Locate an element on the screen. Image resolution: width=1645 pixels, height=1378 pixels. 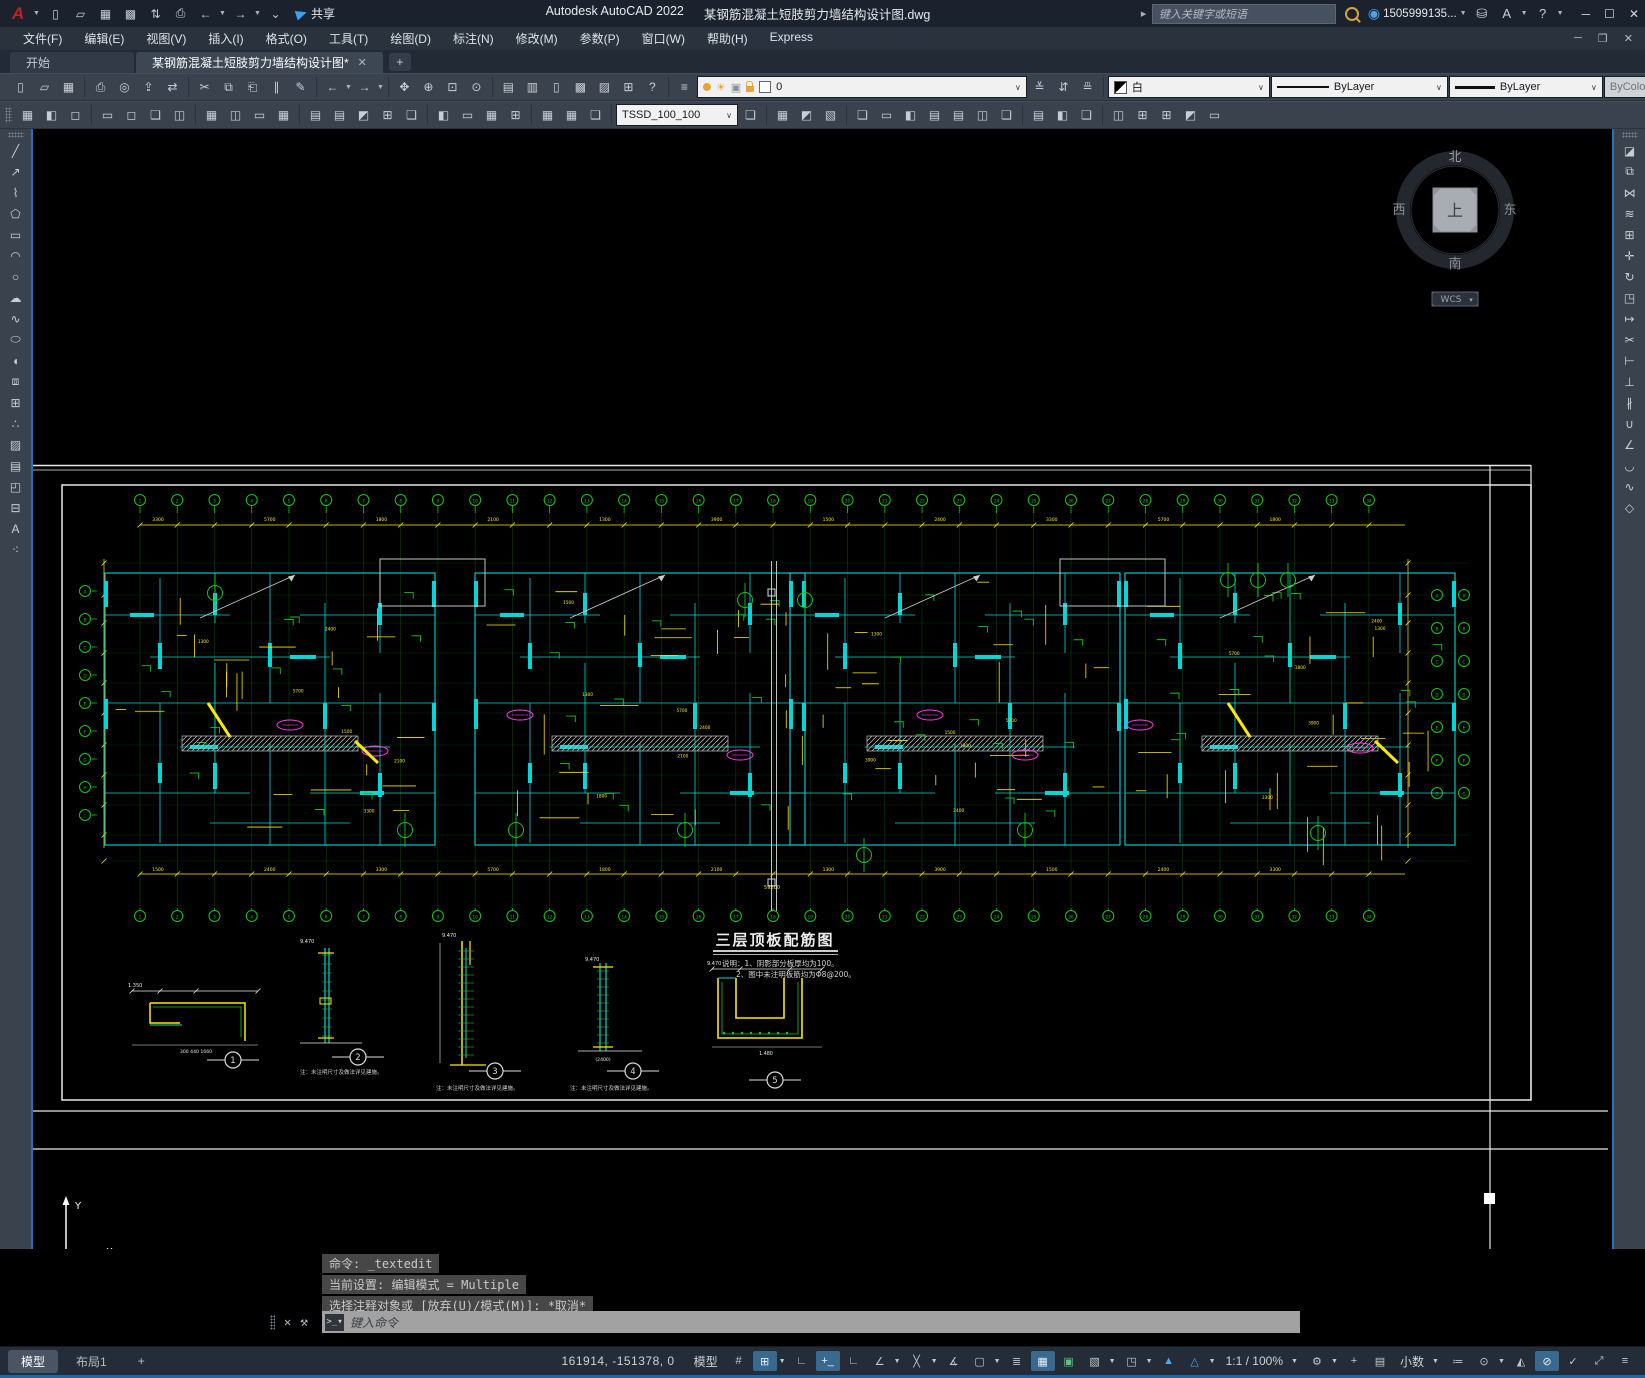
crosshair-icon: + is located at coordinates (1354, 1361).